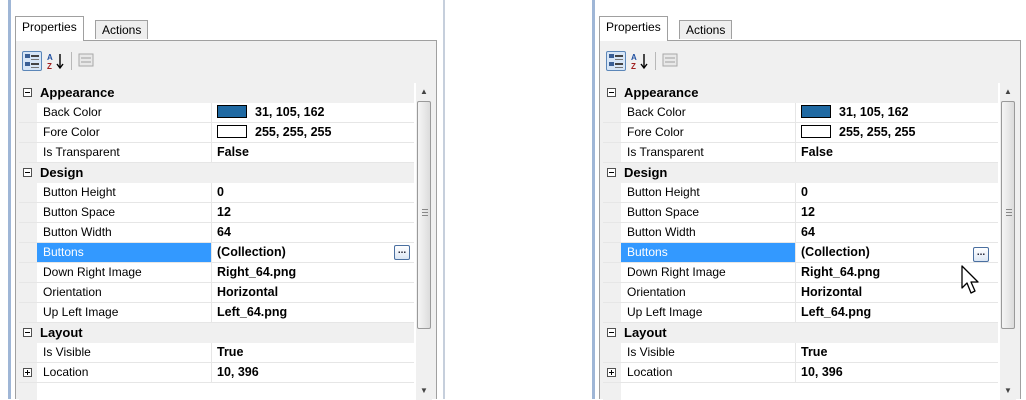  What do you see at coordinates (50, 57) in the screenshot?
I see `svg-text: A` at bounding box center [50, 57].